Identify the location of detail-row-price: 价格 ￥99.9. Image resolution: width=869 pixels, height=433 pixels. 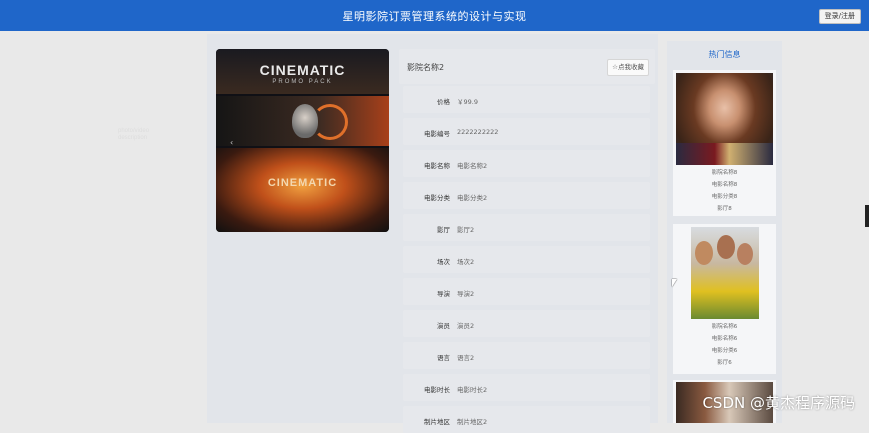
(526, 99).